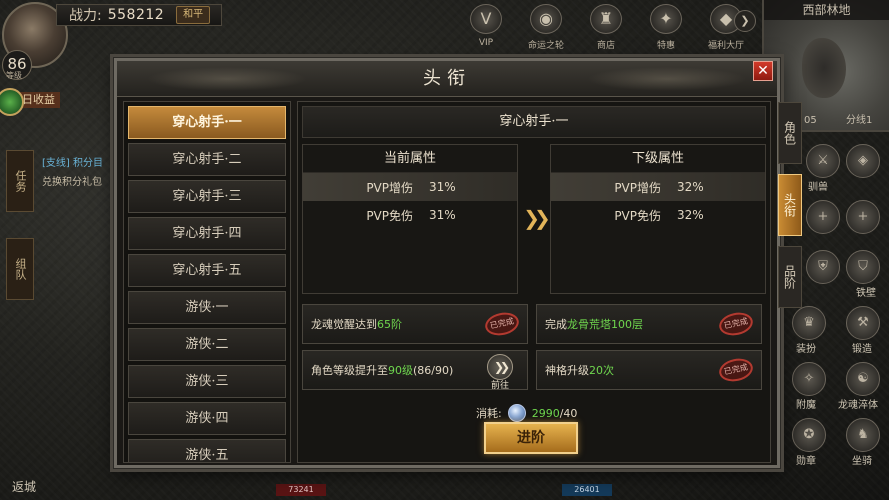 The width and height of the screenshot is (889, 500). What do you see at coordinates (349, 370) in the screenshot?
I see `condition-text: 角色等级提升至` at bounding box center [349, 370].